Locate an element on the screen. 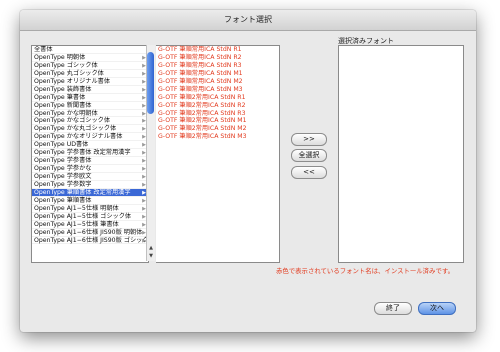  remove-button: << is located at coordinates (309, 172).